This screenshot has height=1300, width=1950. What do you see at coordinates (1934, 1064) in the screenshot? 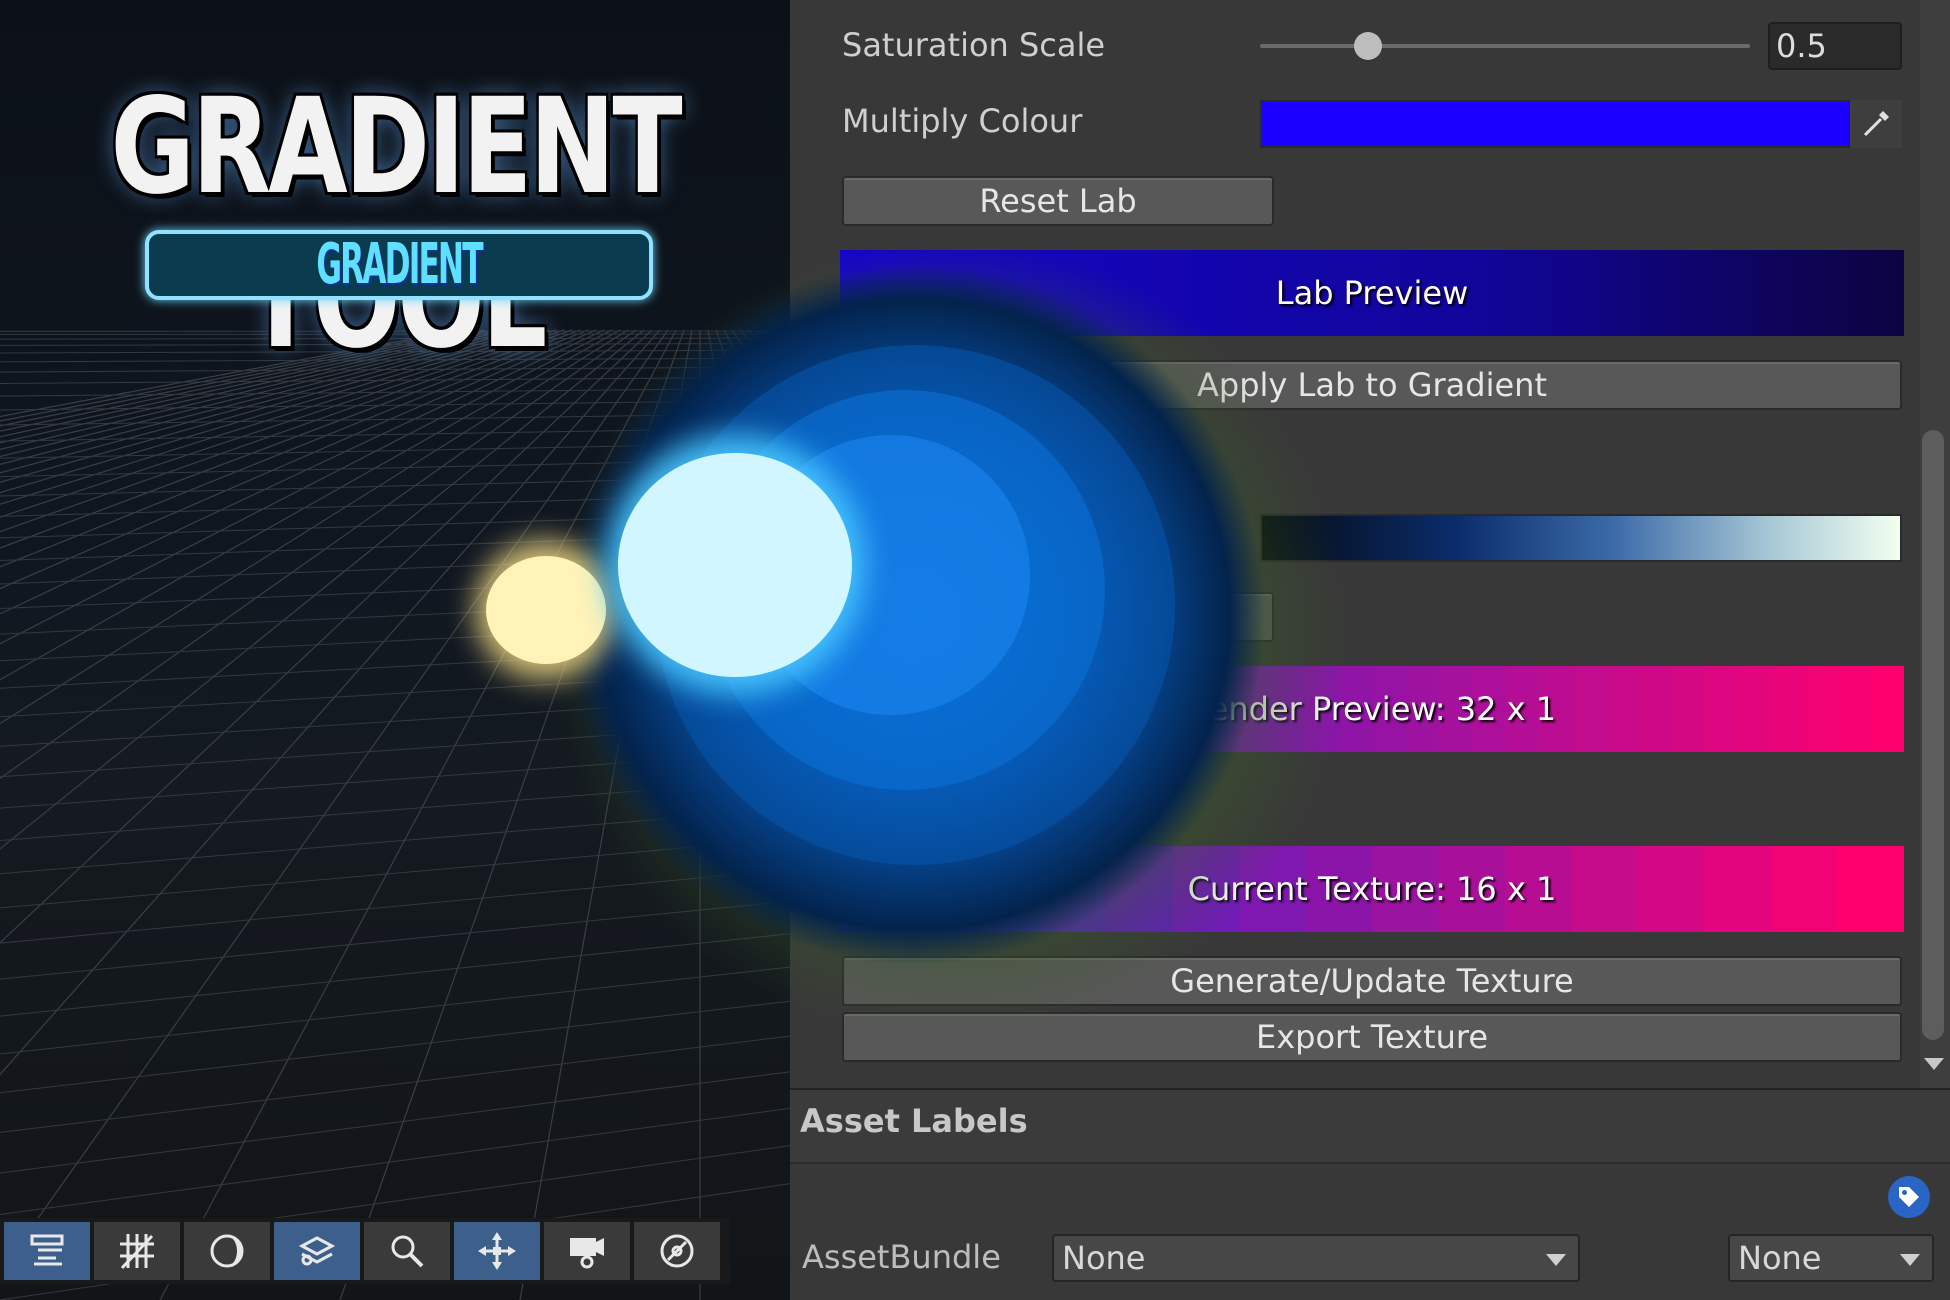
I see `scroll-down-arrow-icon` at bounding box center [1934, 1064].